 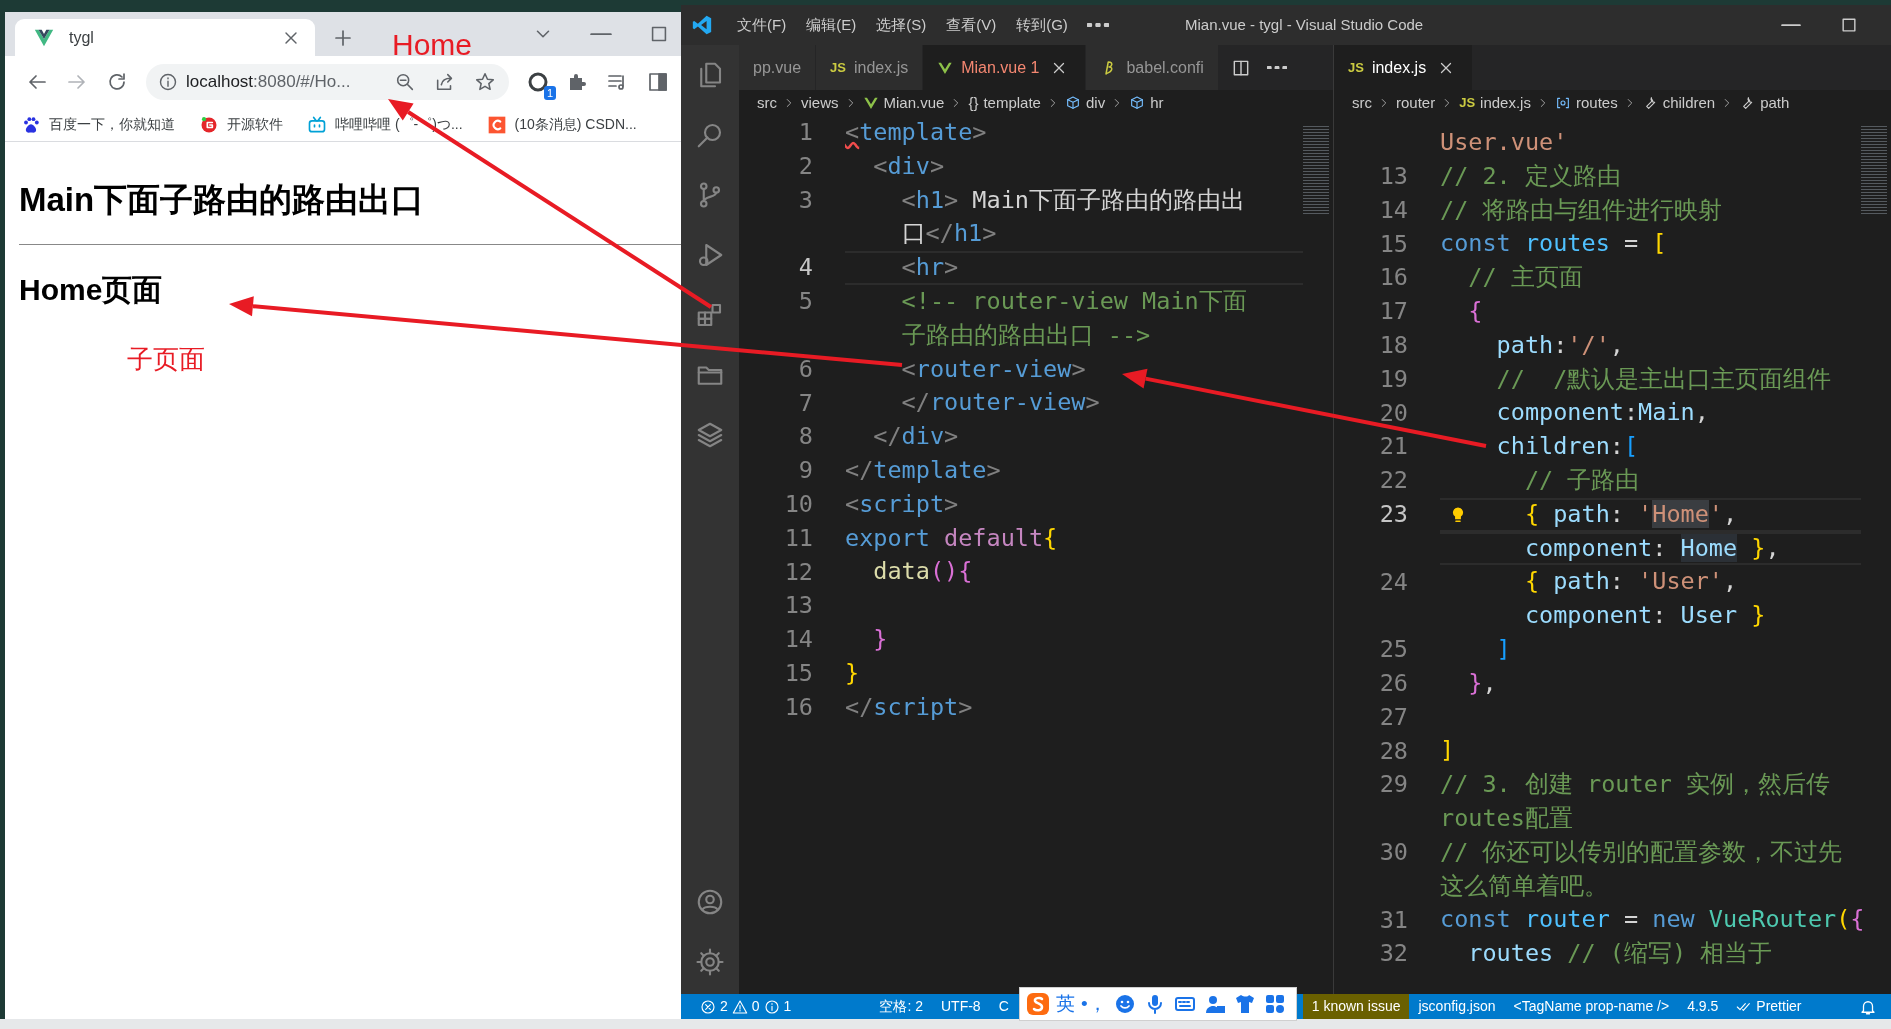 What do you see at coordinates (1591, 1006) in the screenshot?
I see `status-item: <TagName prop-name />` at bounding box center [1591, 1006].